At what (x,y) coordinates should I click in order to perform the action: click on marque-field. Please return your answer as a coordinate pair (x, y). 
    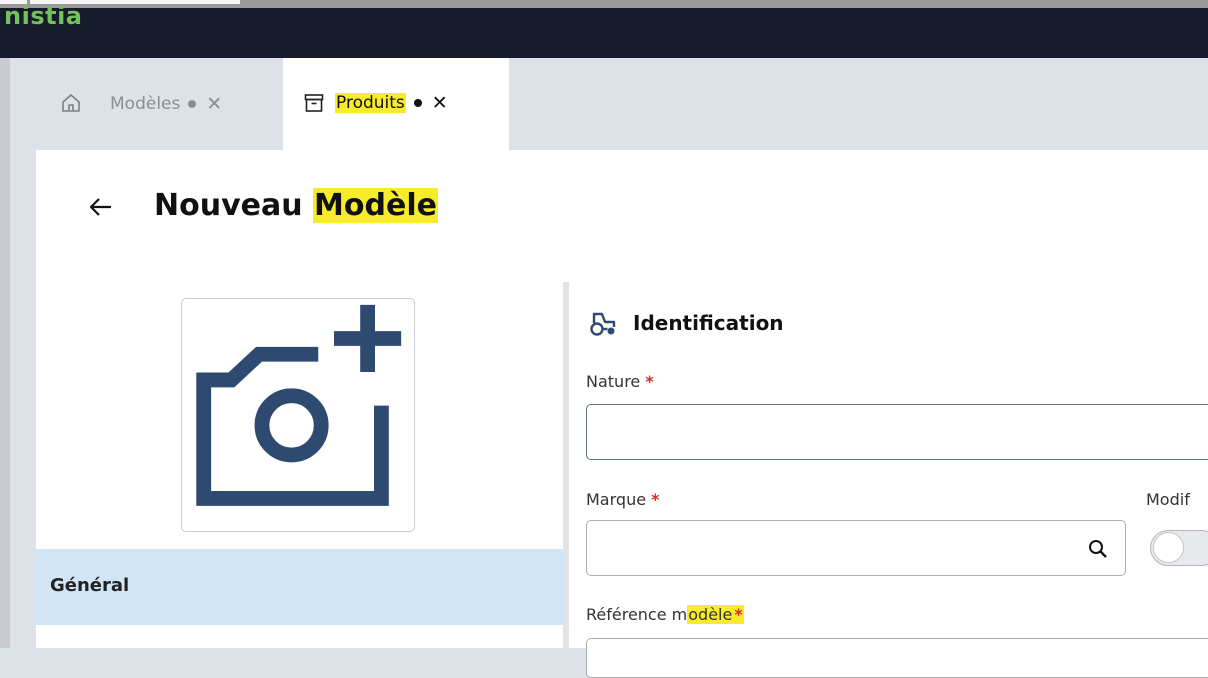
    Looking at the image, I should click on (856, 548).